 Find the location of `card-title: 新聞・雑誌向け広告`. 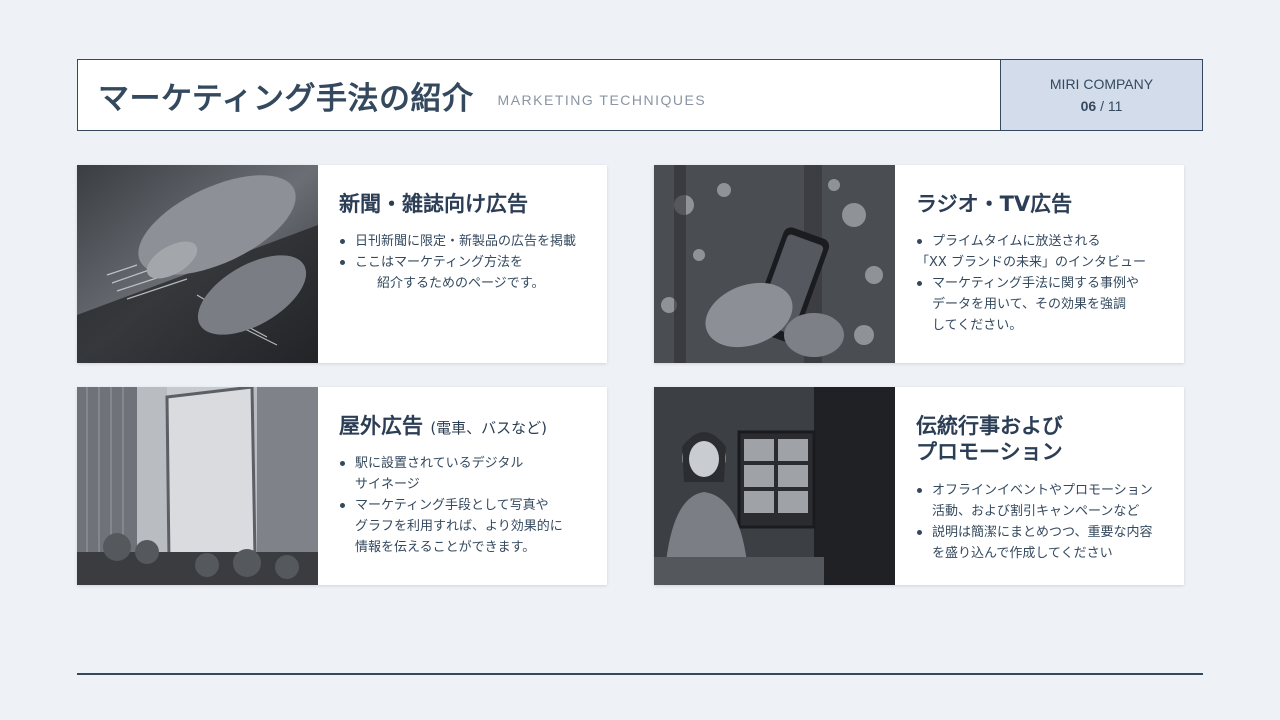

card-title: 新聞・雑誌向け広告 is located at coordinates (433, 204).